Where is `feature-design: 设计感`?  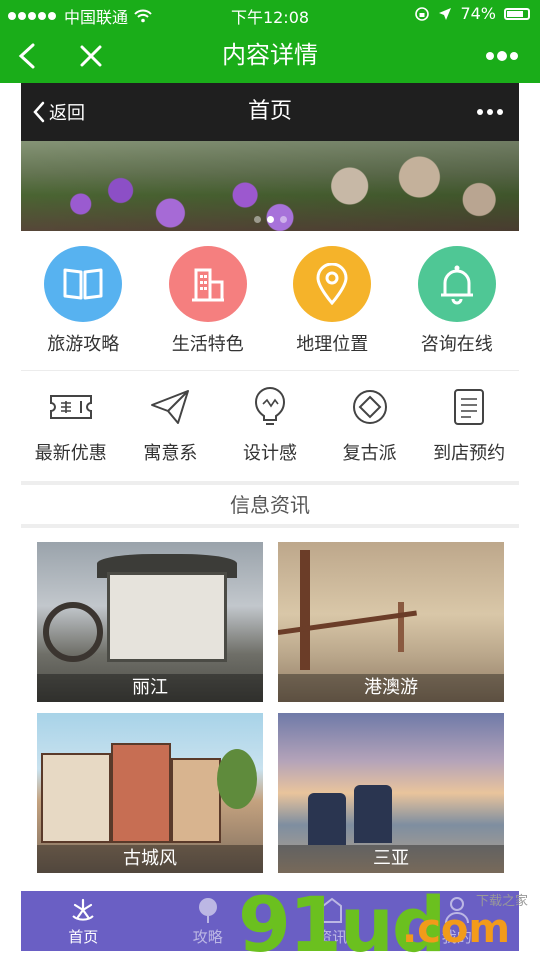 feature-design: 设计感 is located at coordinates (270, 427).